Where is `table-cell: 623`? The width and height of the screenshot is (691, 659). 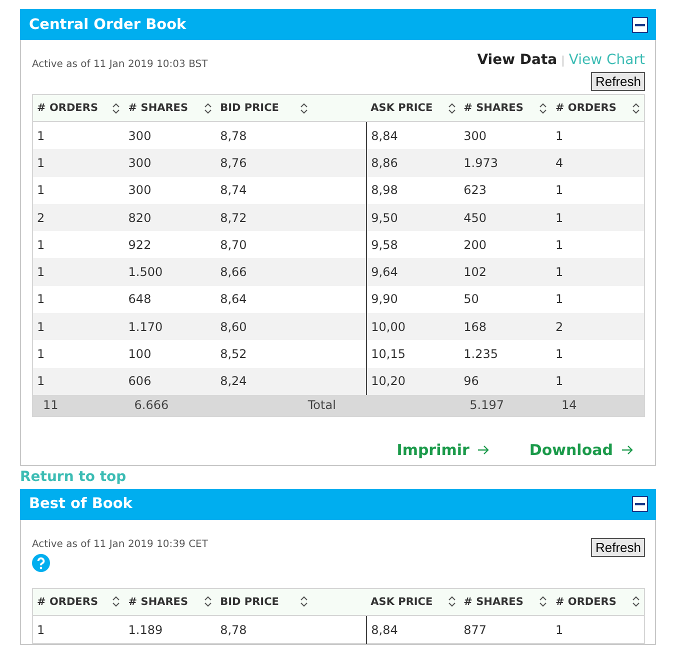
table-cell: 623 is located at coordinates (506, 190).